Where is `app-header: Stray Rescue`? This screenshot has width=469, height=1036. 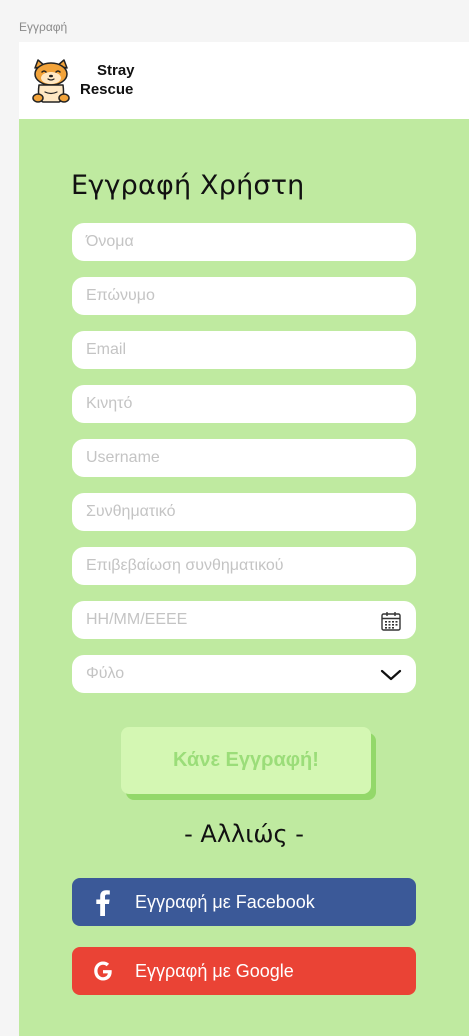
app-header: Stray Rescue is located at coordinates (244, 80).